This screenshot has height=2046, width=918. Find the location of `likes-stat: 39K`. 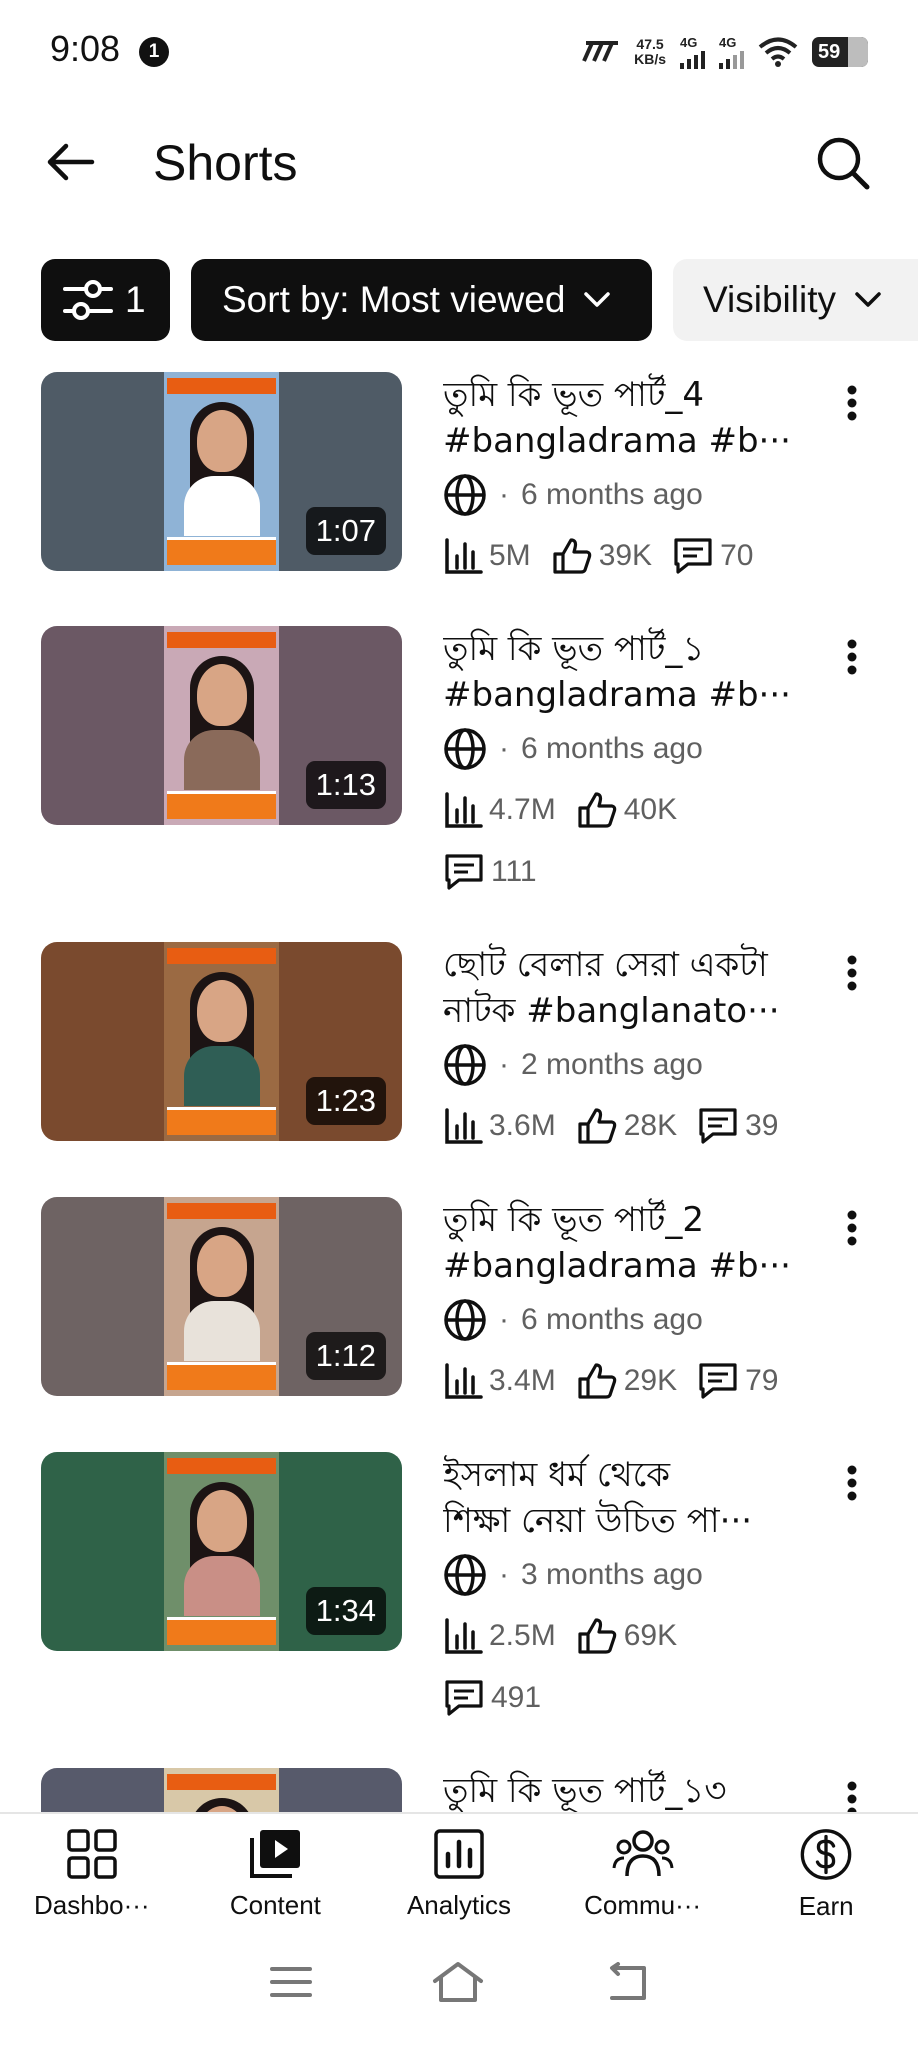

likes-stat: 39K is located at coordinates (601, 556).